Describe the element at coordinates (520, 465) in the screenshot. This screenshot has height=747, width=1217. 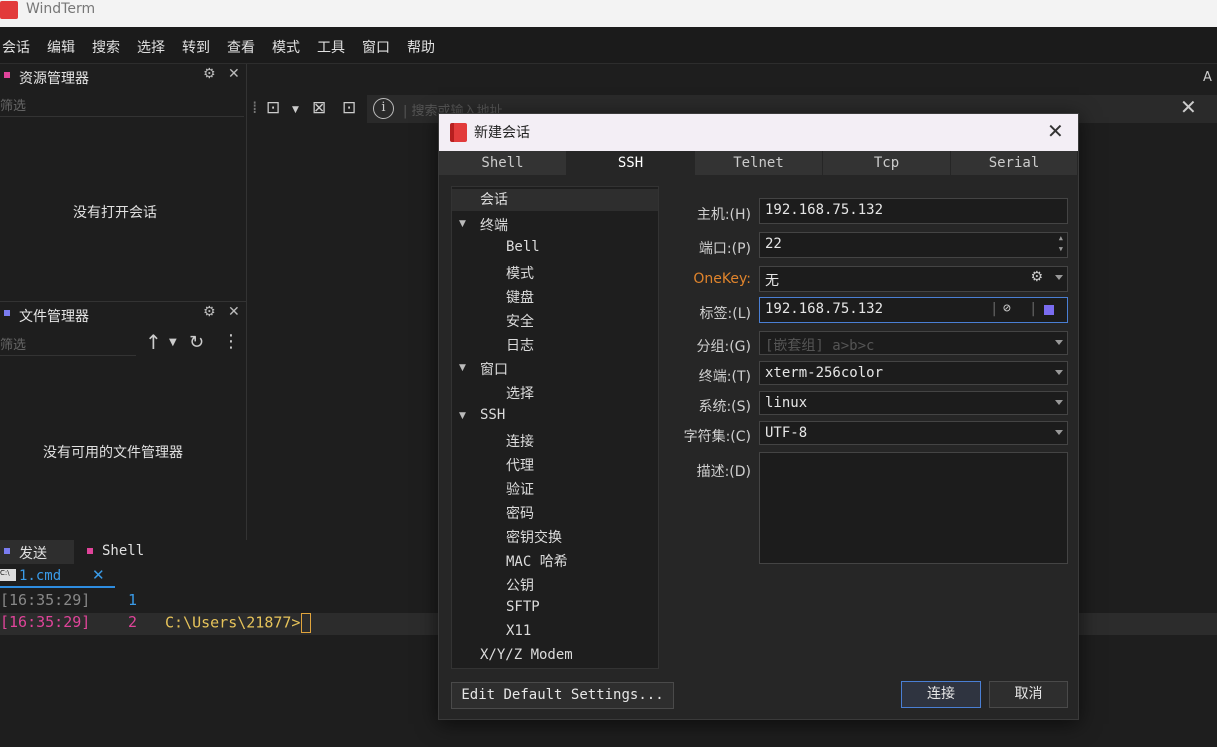
I see `tree-item-proxy: 代理` at that location.